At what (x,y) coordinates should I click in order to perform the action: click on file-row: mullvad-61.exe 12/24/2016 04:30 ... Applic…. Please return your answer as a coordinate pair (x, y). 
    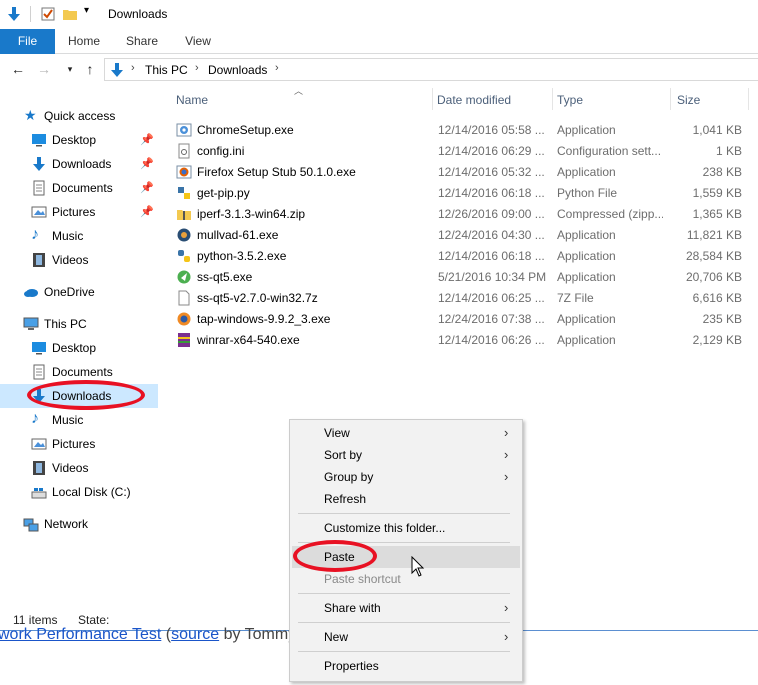
    Looking at the image, I should click on (458, 234).